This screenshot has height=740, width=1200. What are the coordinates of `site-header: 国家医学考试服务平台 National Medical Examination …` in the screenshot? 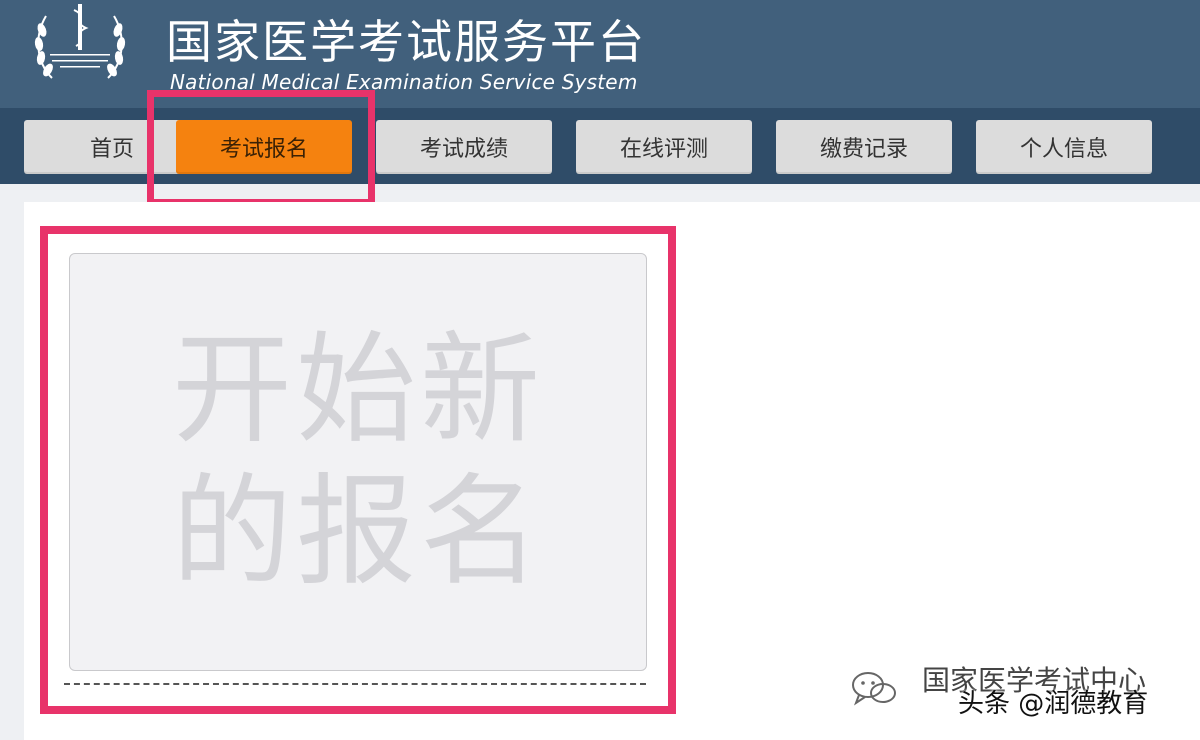 It's located at (600, 54).